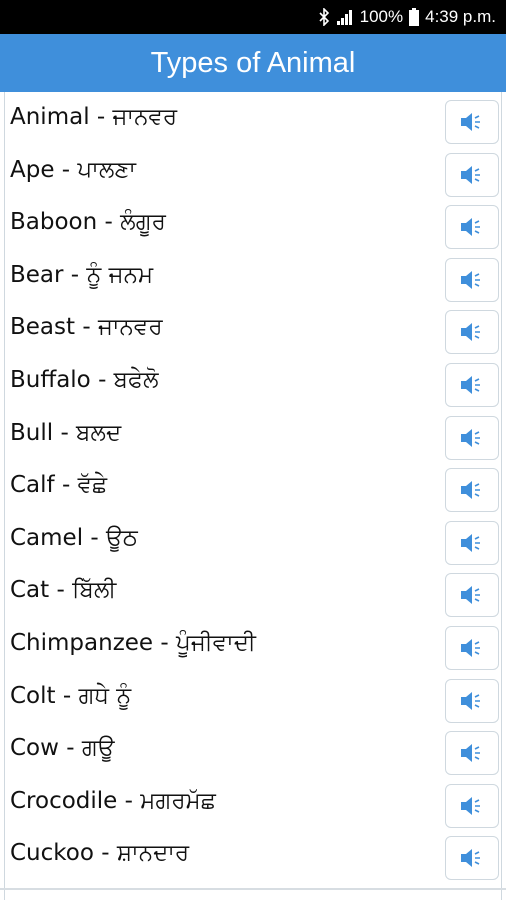  Describe the element at coordinates (345, 17) in the screenshot. I see `signal-icon` at that location.